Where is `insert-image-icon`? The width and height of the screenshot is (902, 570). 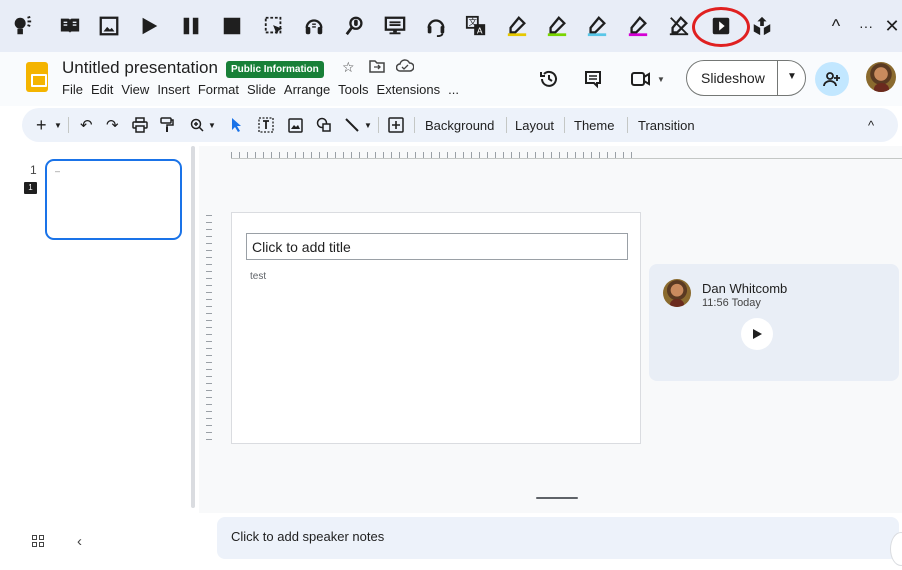 insert-image-icon is located at coordinates (295, 125).